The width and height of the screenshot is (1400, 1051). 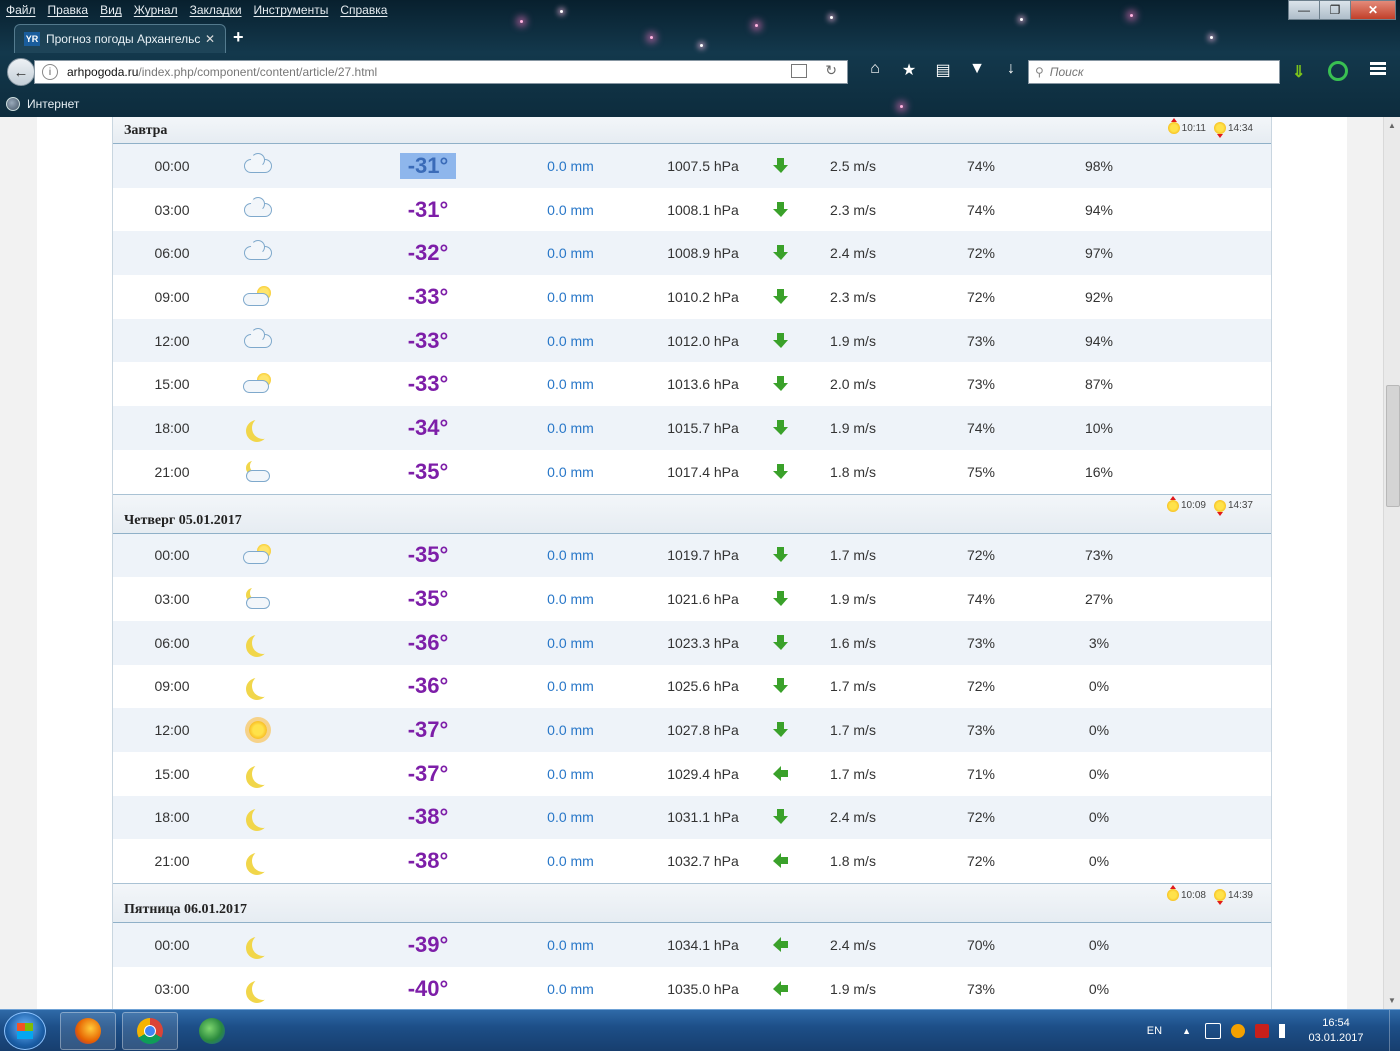 What do you see at coordinates (692, 988) in the screenshot?
I see `forecast-row: 03:00 -40° 0.0 mm 1035.0 hPa 1.9 m/s 73% 0%` at bounding box center [692, 988].